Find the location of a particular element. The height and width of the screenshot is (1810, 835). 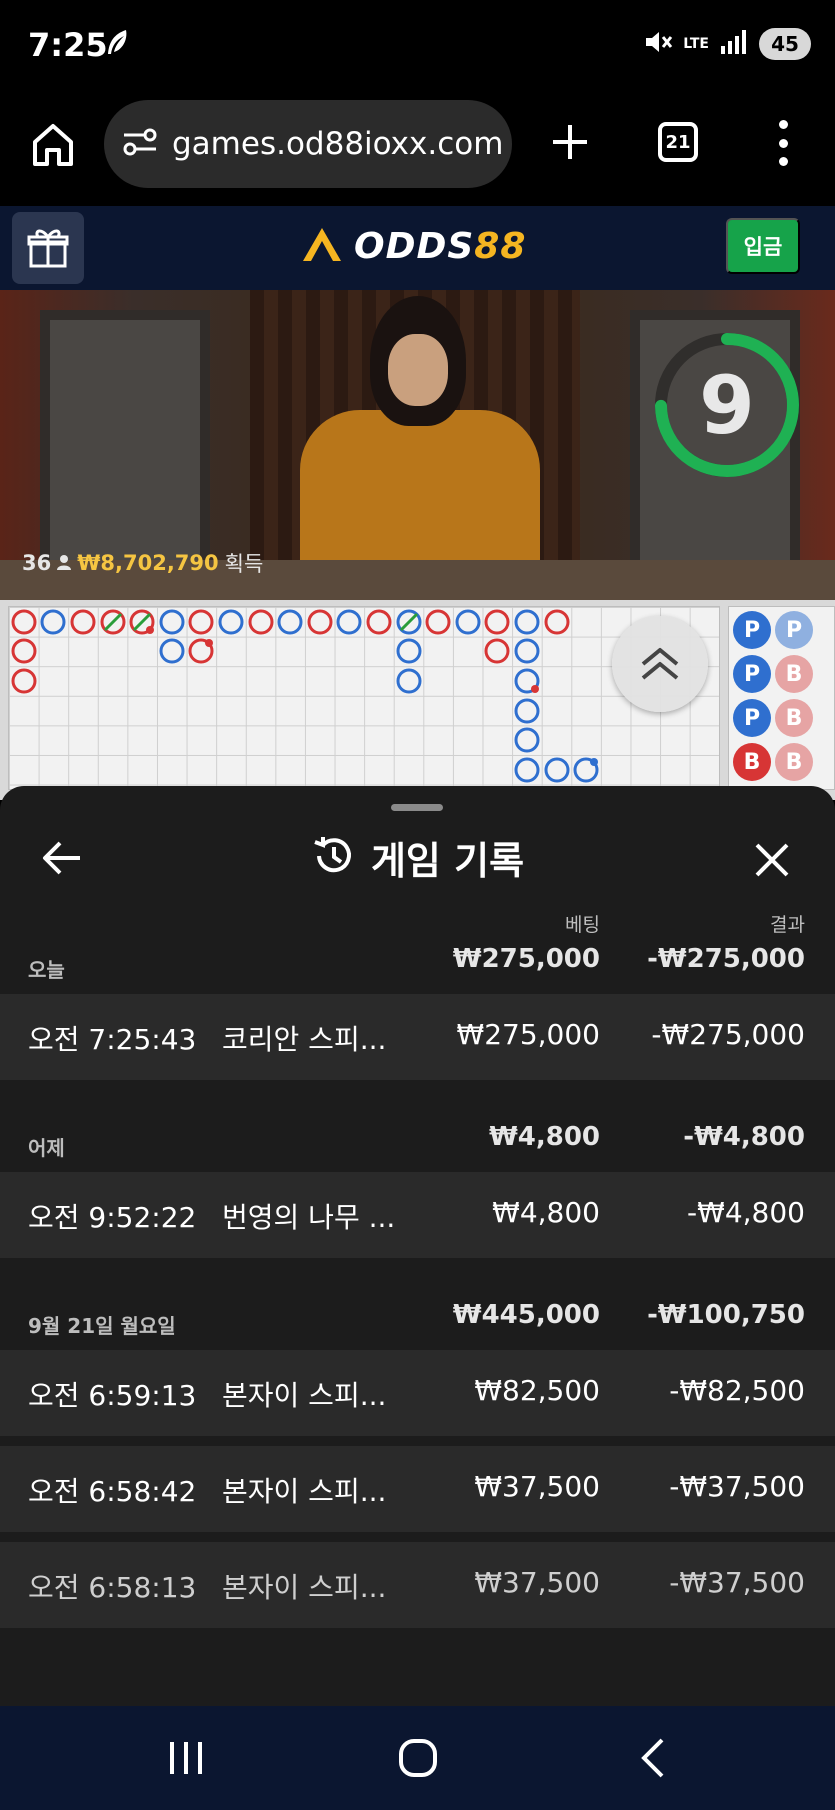

row-result: -₩275,000 is located at coordinates (728, 1034).